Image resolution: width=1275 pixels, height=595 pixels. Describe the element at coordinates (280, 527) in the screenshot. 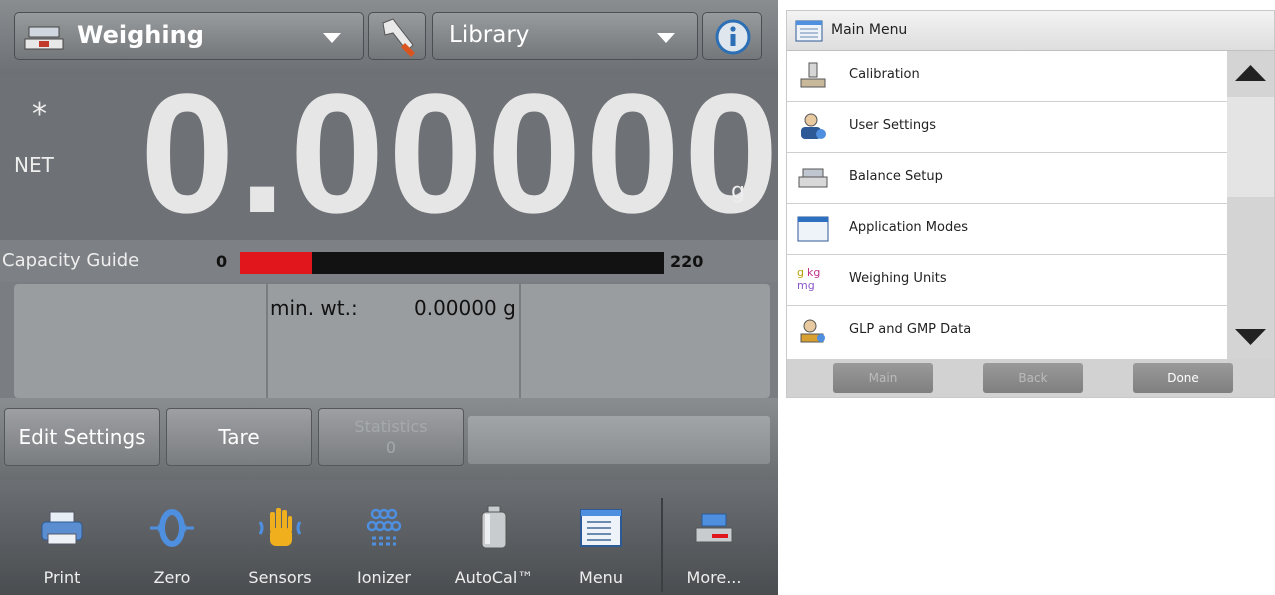

I see `hand-sensor-icon` at that location.